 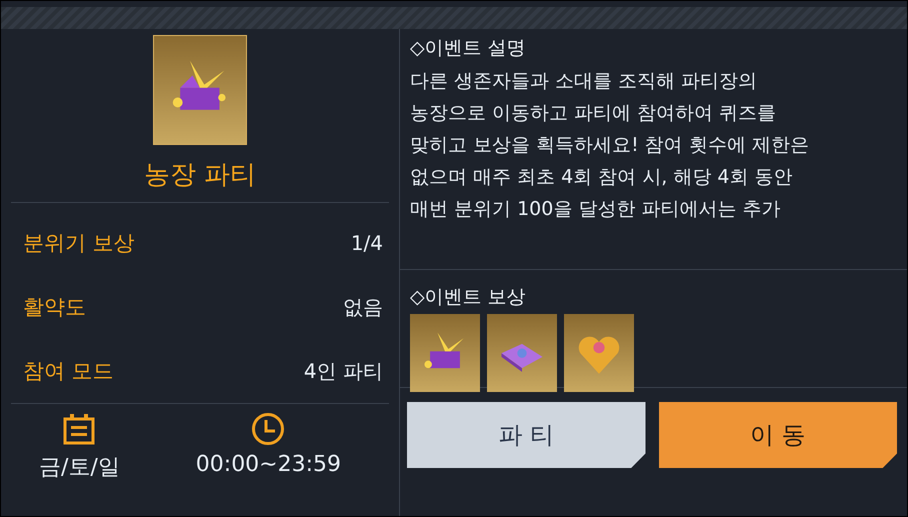 What do you see at coordinates (468, 297) in the screenshot?
I see `section-heading: ◇이벤트 보상` at bounding box center [468, 297].